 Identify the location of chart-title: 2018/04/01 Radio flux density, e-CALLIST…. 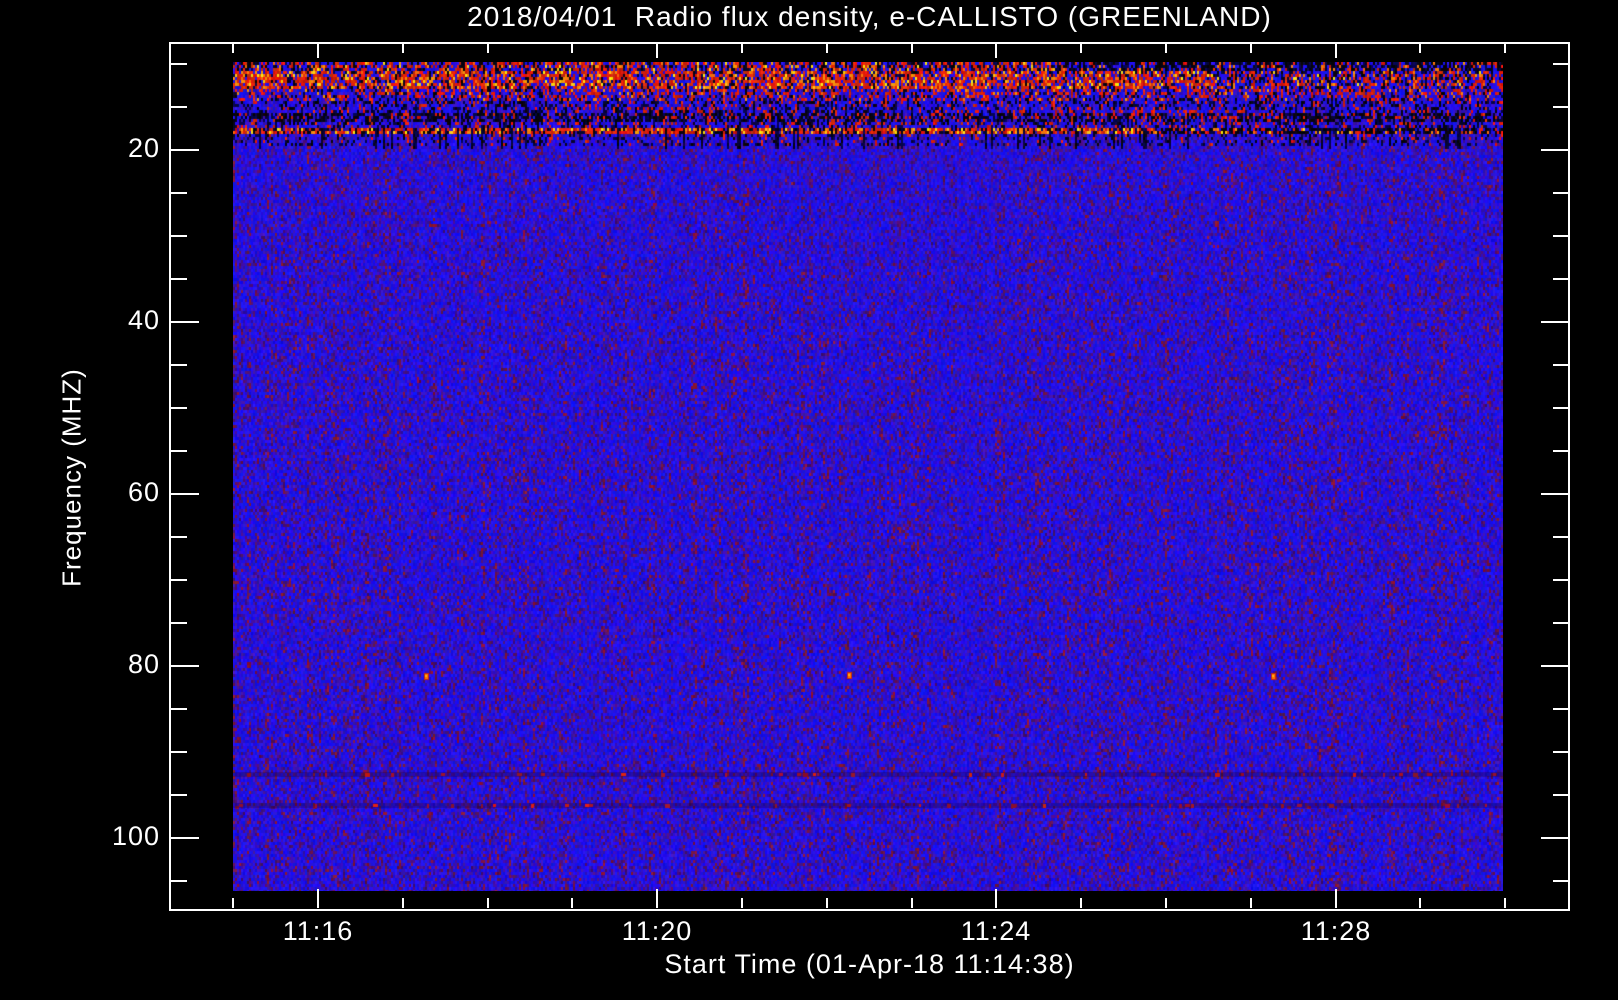
(869, 16).